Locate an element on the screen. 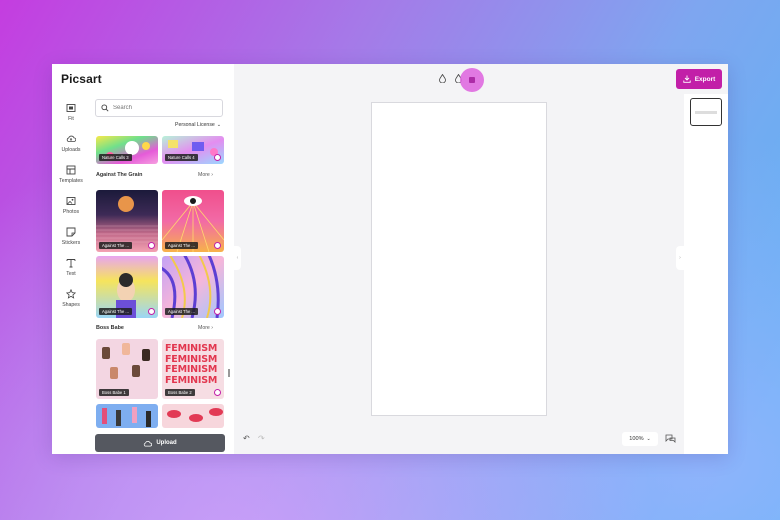 Image resolution: width=780 pixels, height=520 pixels. page-thumbnail is located at coordinates (706, 112).